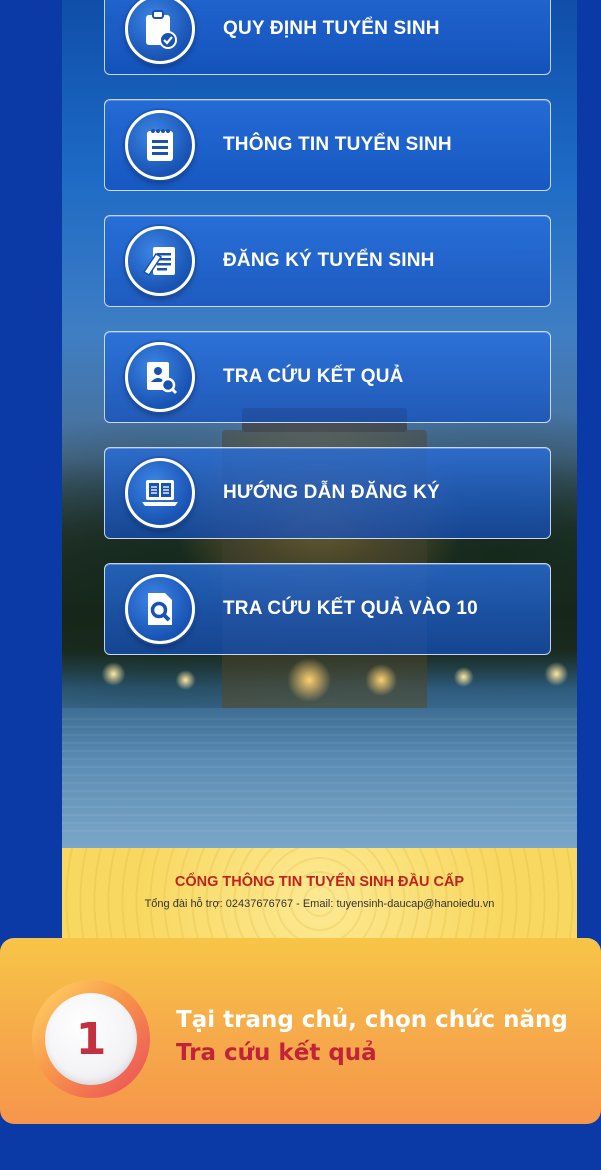  I want to click on portal-title: CỔNG THÔNG TIN TUYỂN SINH ĐẦU CẤP, so click(319, 882).